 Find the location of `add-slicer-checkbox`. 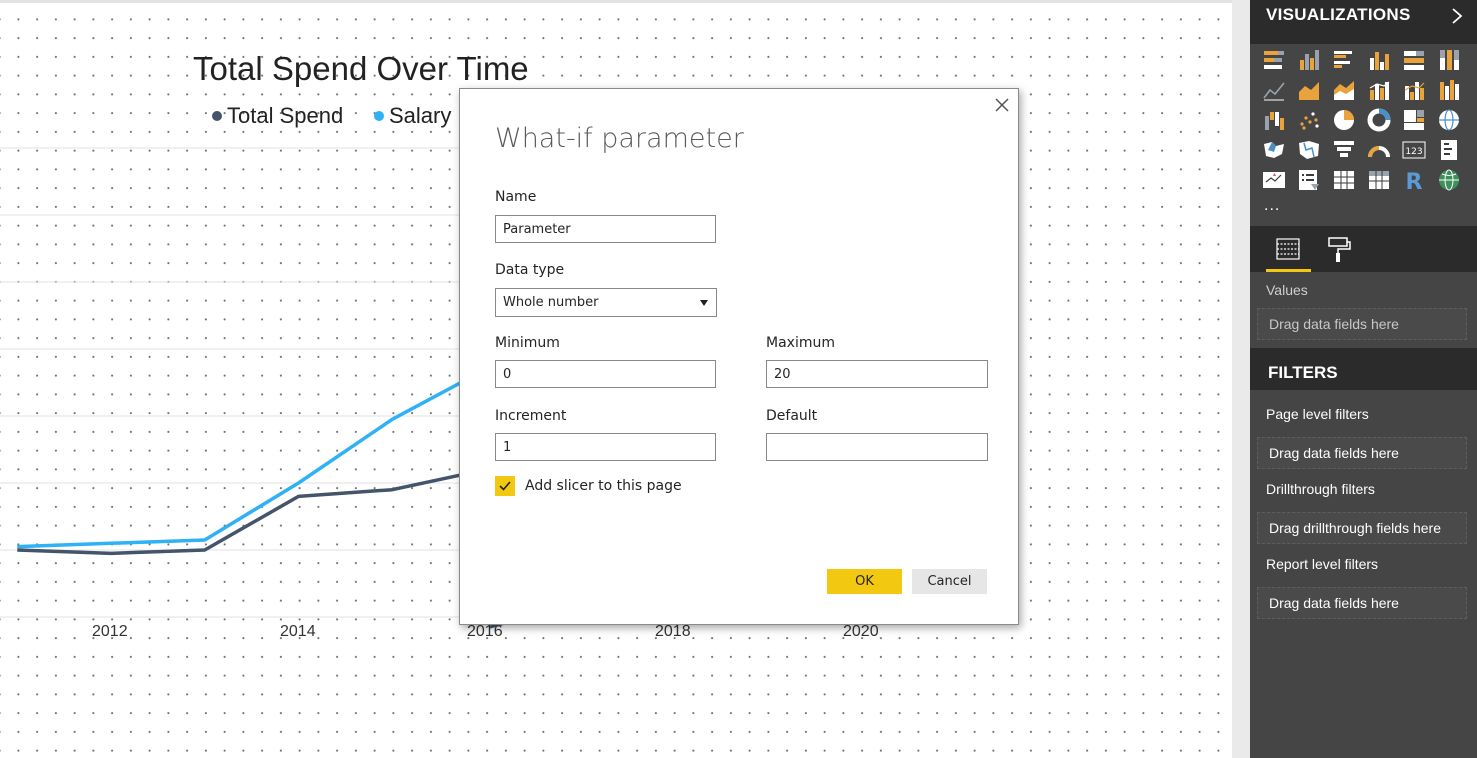

add-slicer-checkbox is located at coordinates (505, 486).